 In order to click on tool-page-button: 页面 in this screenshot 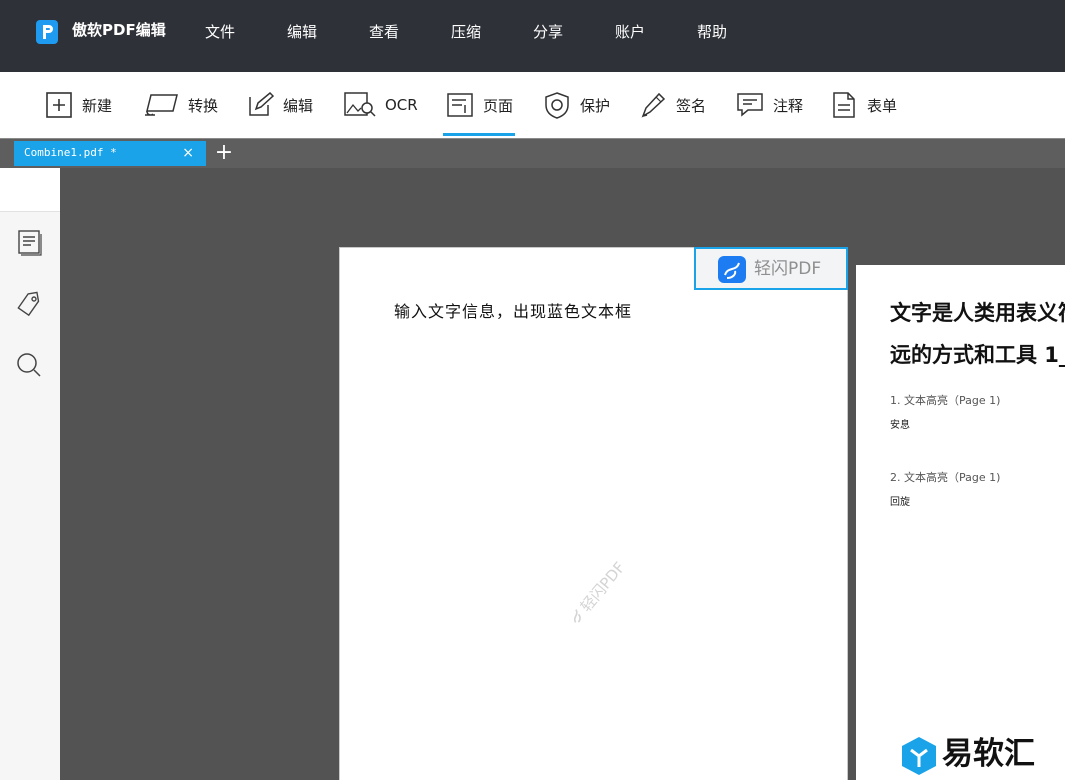, I will do `click(479, 105)`.